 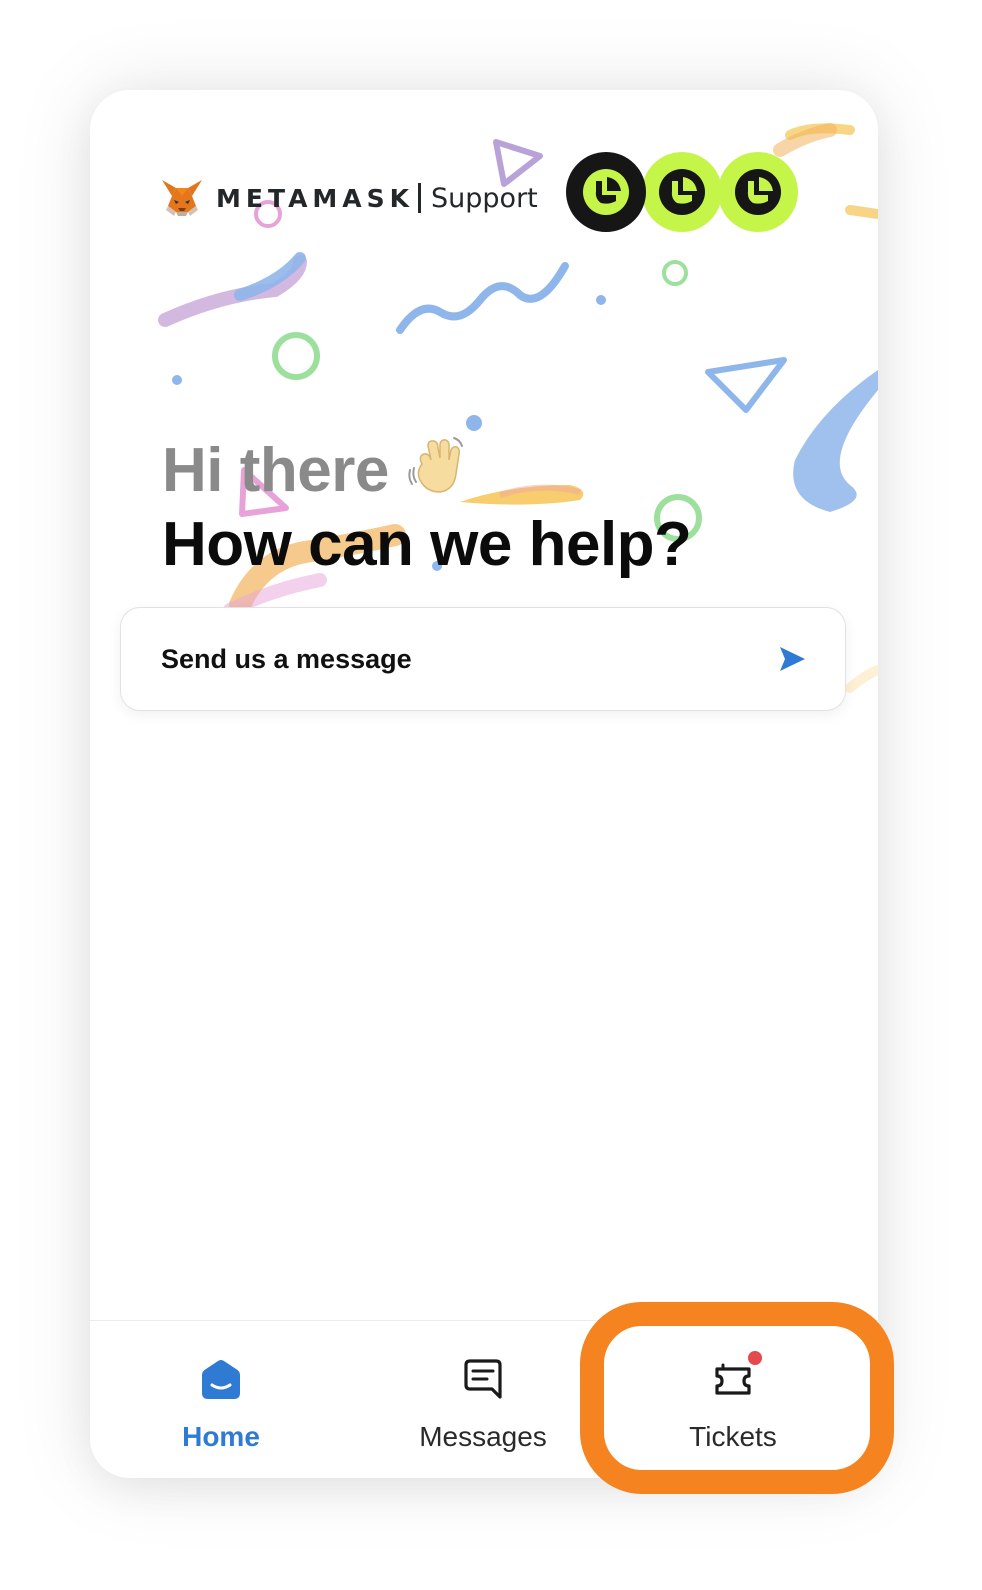 What do you see at coordinates (484, 198) in the screenshot?
I see `brand-support-label: Support` at bounding box center [484, 198].